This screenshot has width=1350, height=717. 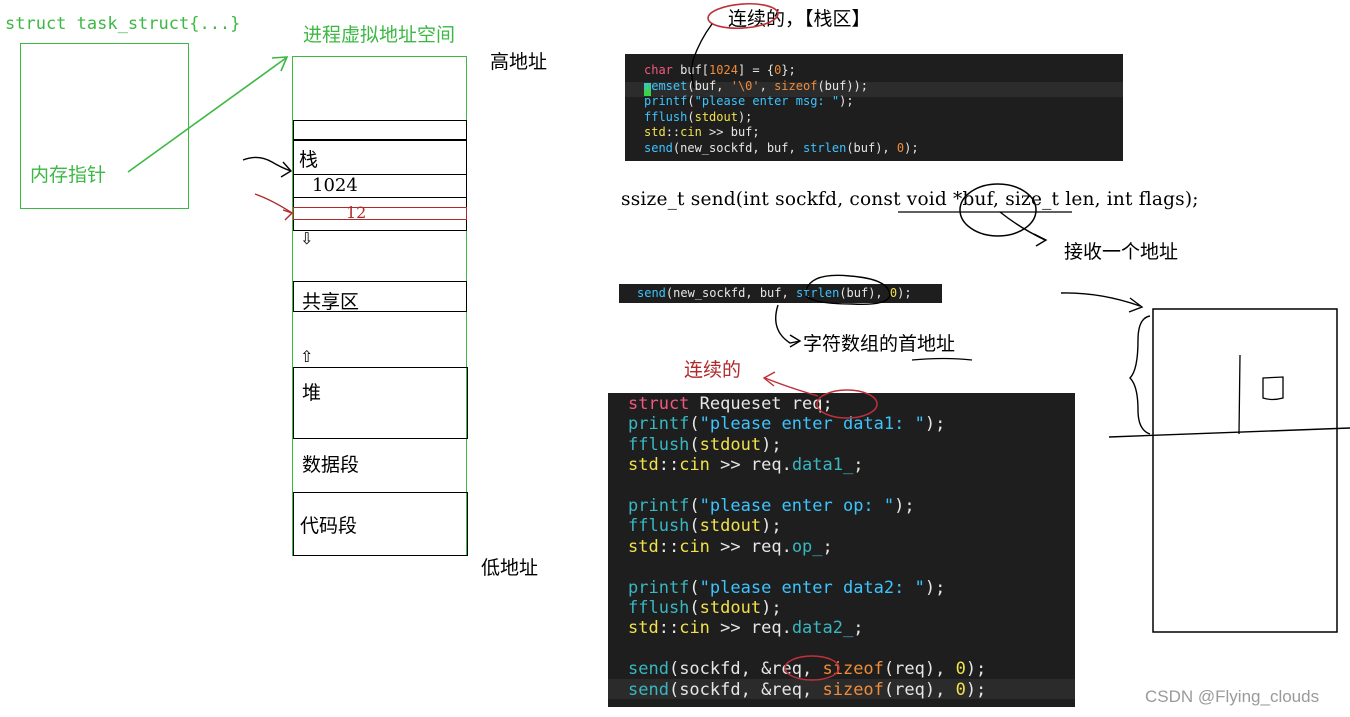 I want to click on receive-address-note: 接收一个地址, so click(x=1121, y=252).